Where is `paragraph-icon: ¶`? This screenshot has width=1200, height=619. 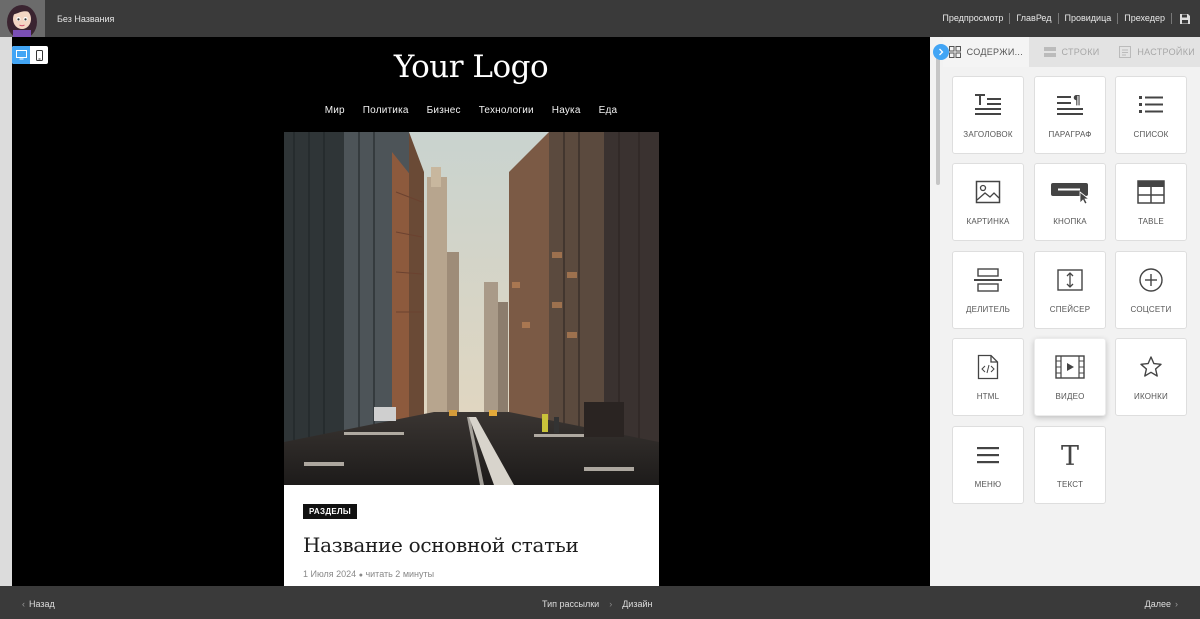 paragraph-icon: ¶ is located at coordinates (1070, 105).